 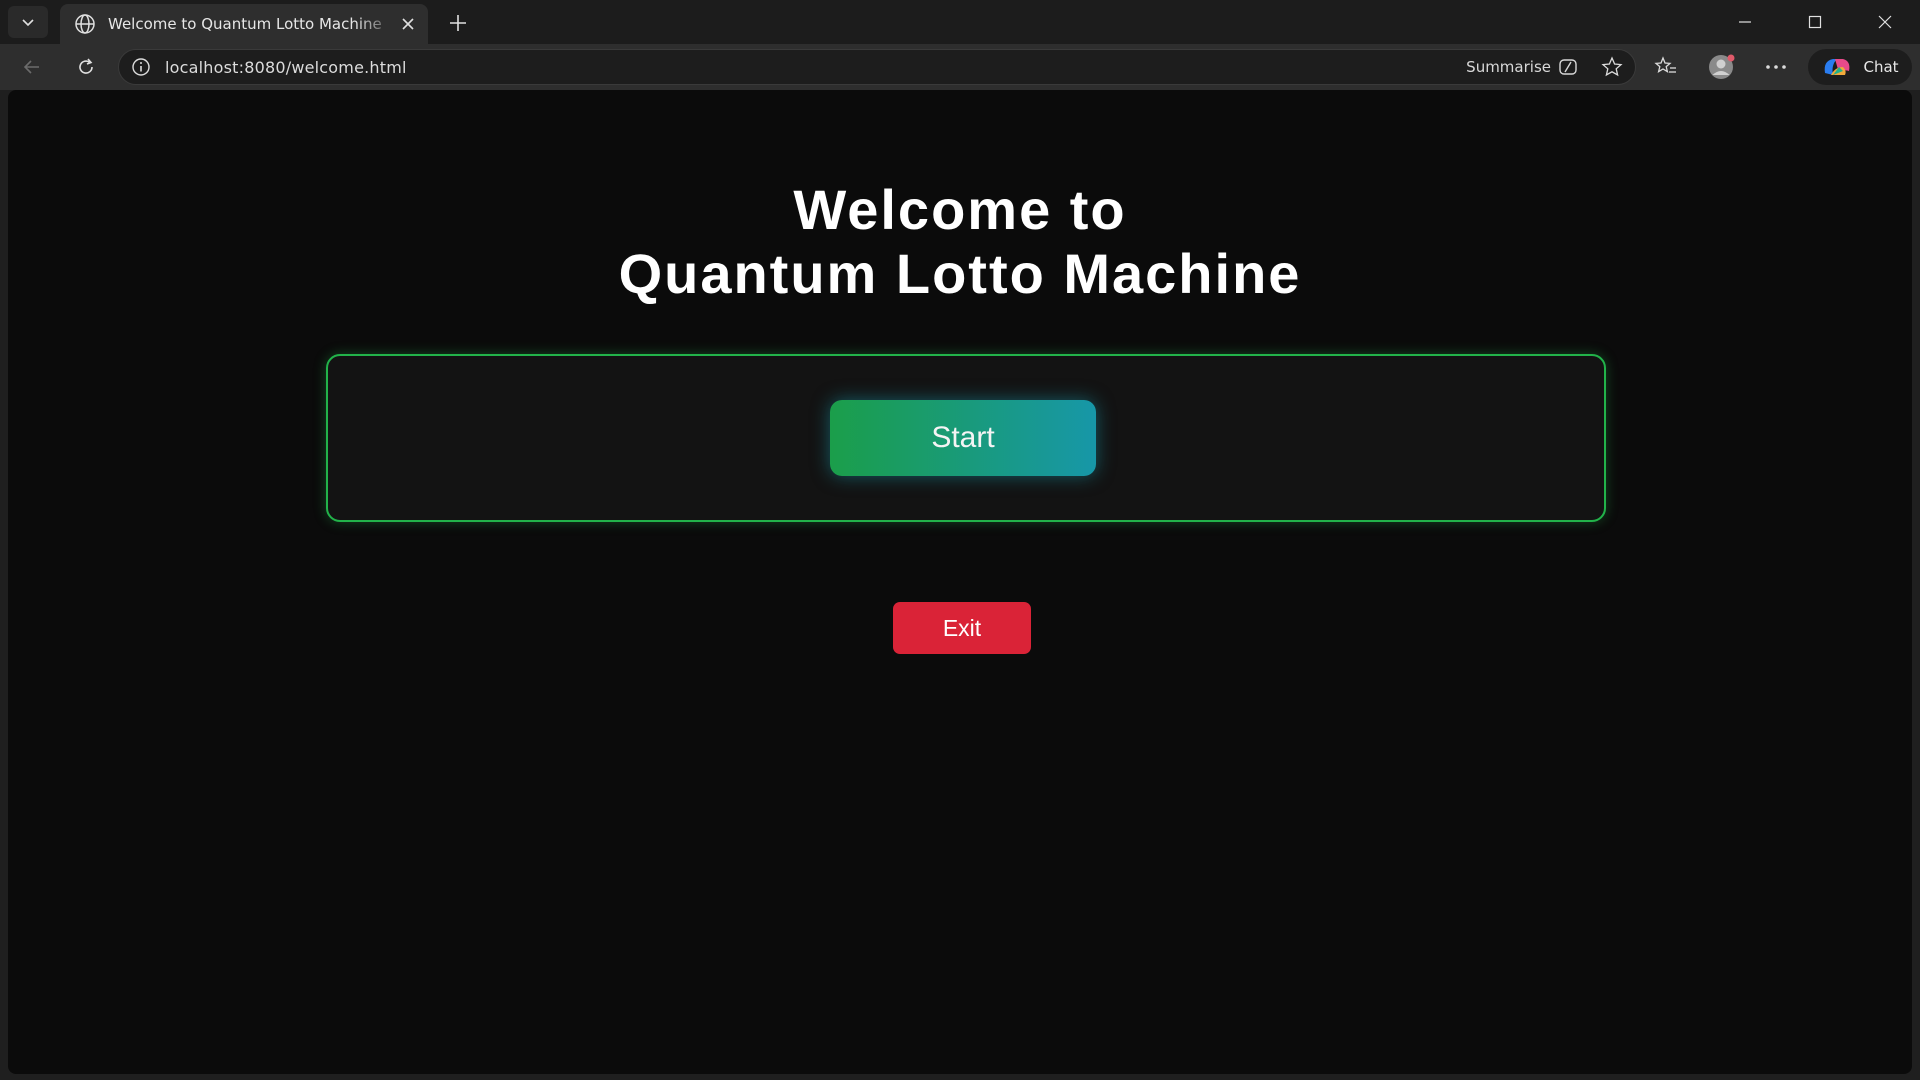 I want to click on close-tab-button, so click(x=408, y=24).